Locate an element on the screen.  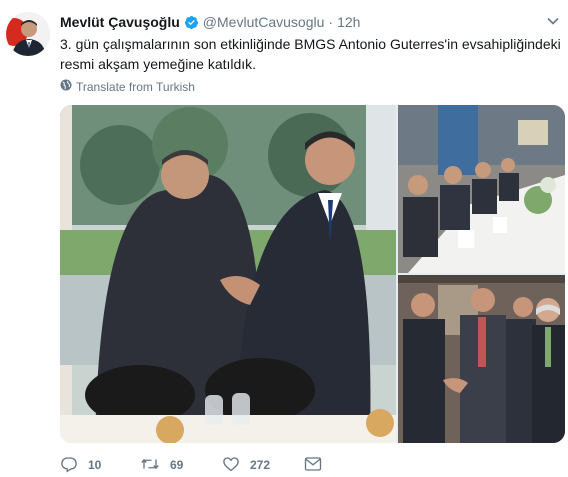
retweet-icon is located at coordinates (155, 465).